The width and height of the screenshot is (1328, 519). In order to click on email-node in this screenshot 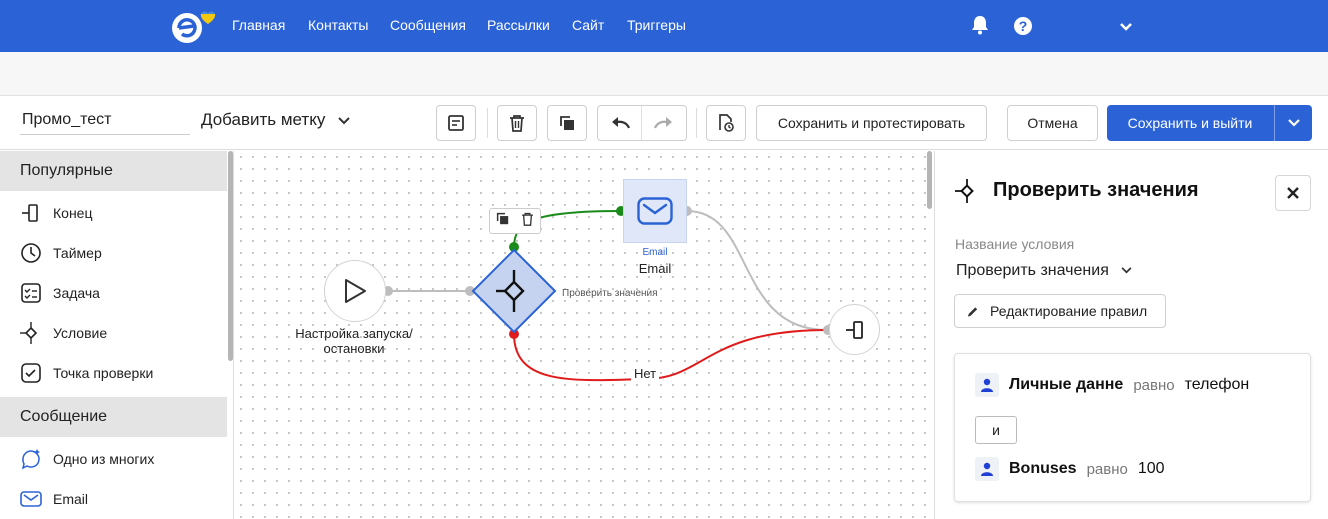, I will do `click(655, 211)`.